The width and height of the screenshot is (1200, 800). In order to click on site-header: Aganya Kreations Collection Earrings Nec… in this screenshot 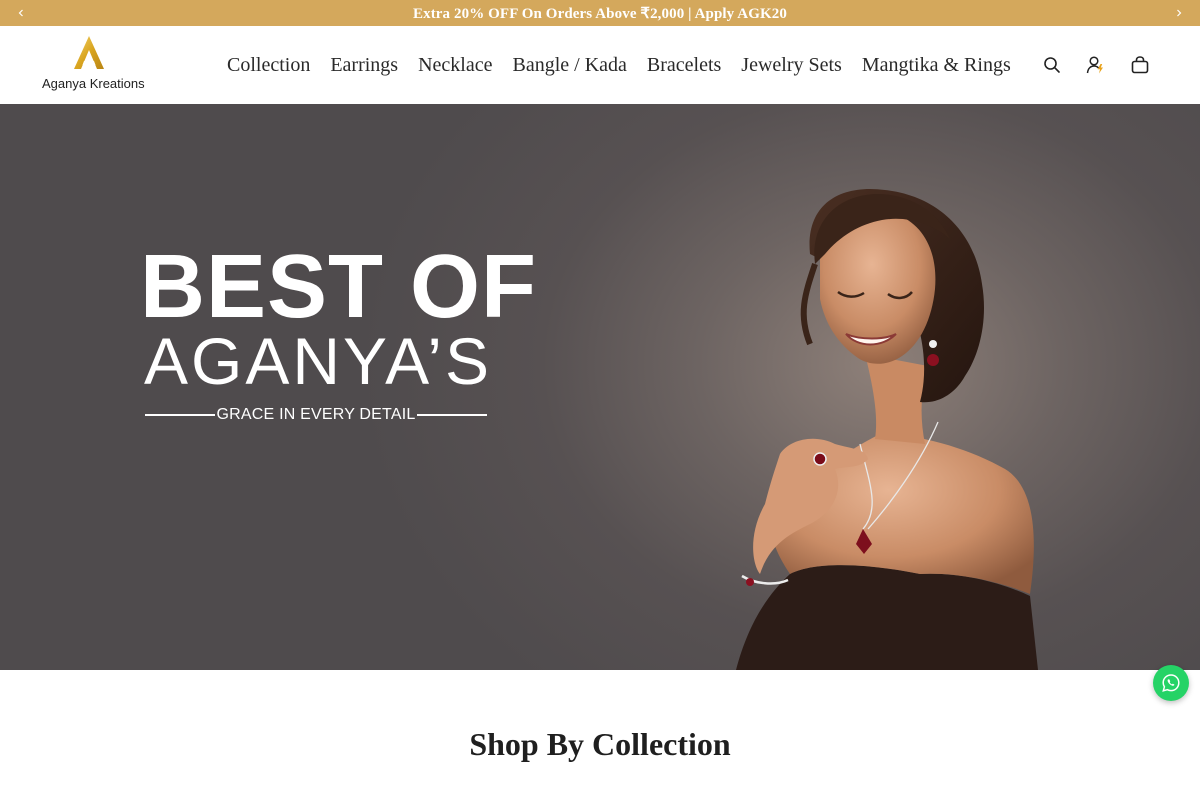, I will do `click(600, 65)`.